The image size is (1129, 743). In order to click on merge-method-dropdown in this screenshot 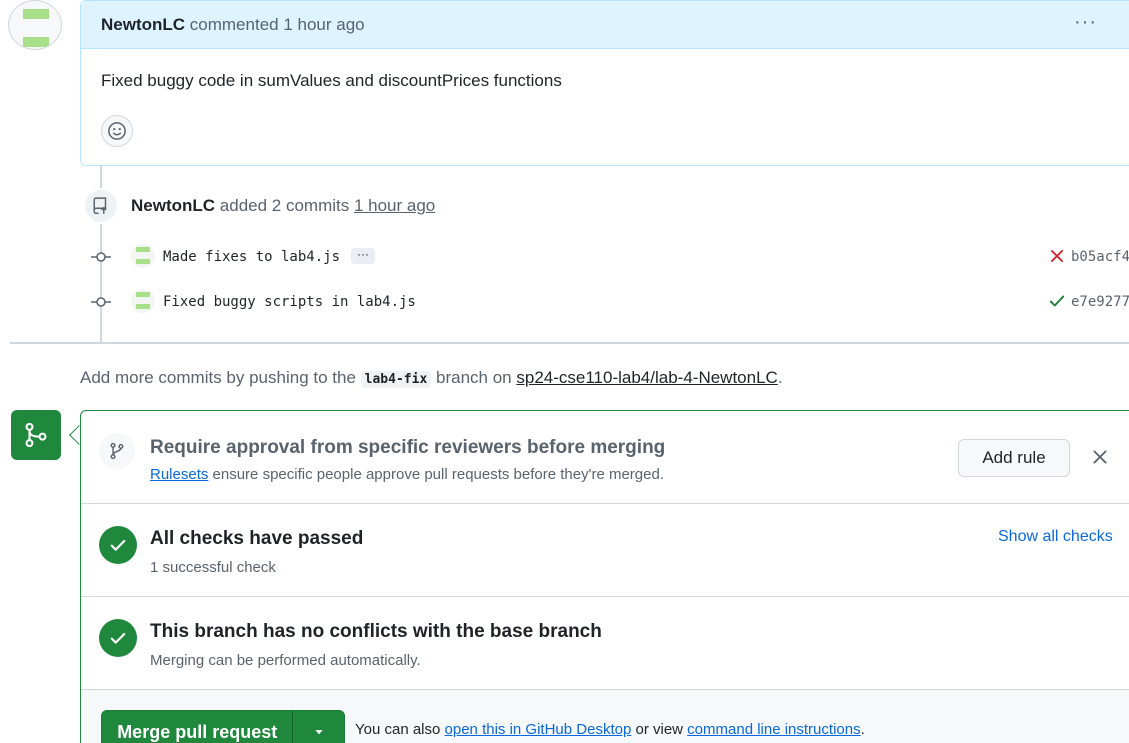, I will do `click(318, 727)`.